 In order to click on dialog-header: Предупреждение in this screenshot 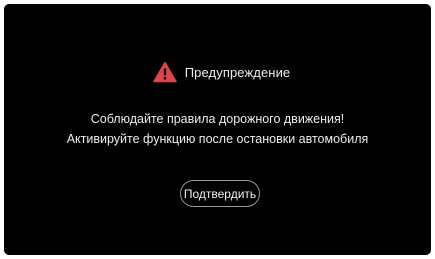, I will do `click(217, 72)`.